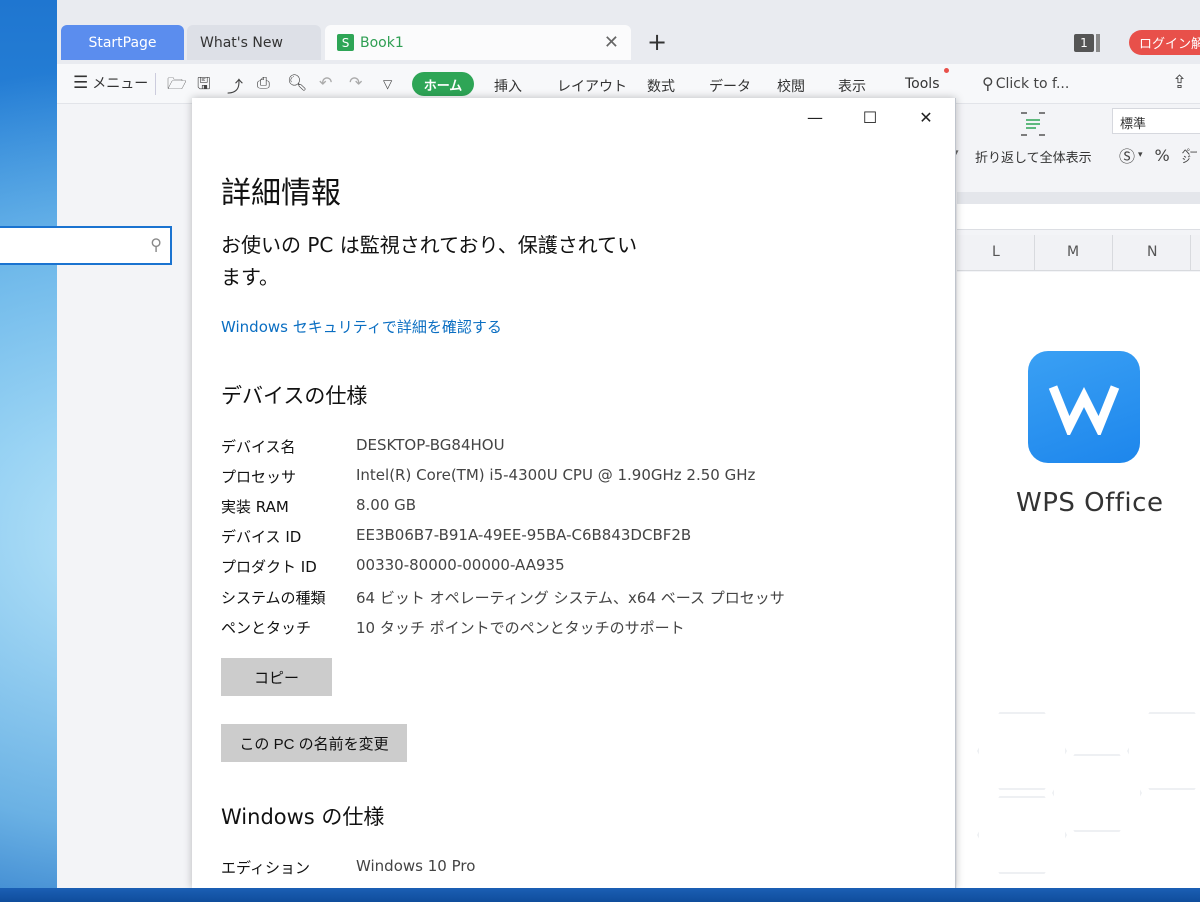 This screenshot has height=902, width=1200. Describe the element at coordinates (387, 84) in the screenshot. I see `quick-access-dropdown-icon: ▽` at that location.